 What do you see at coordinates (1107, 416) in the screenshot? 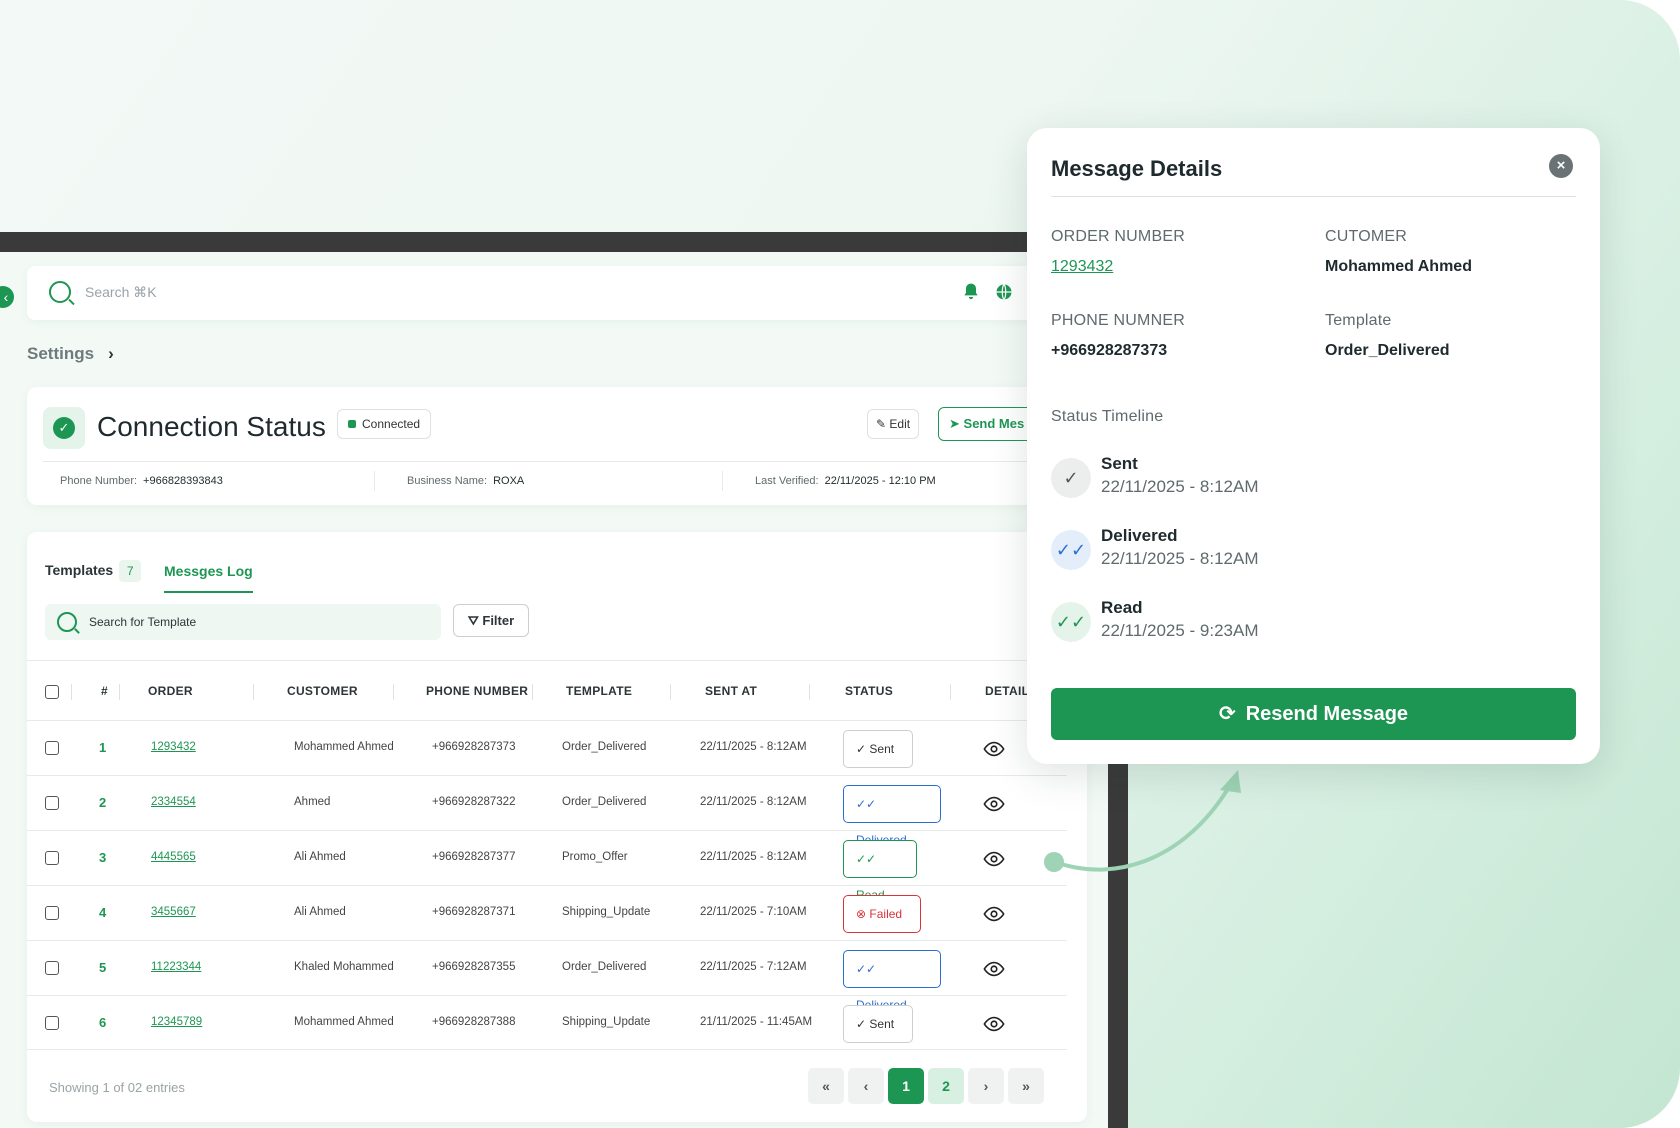
I see `status-timeline-title: Status Timeline` at bounding box center [1107, 416].